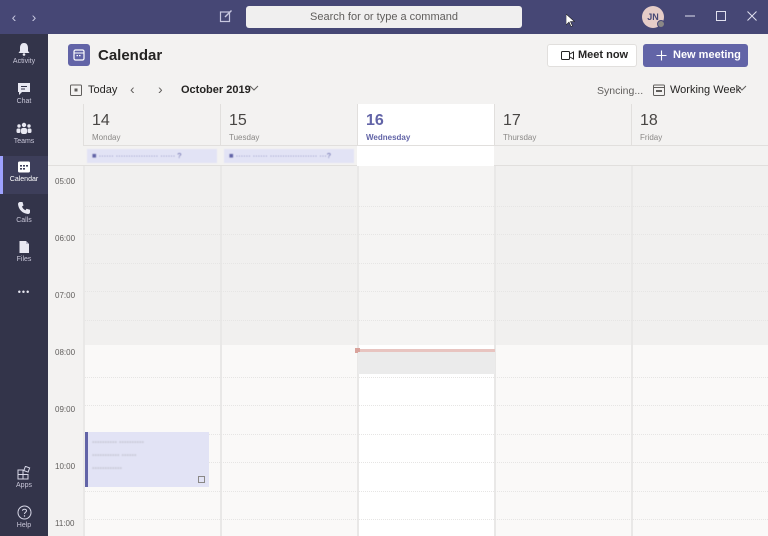 Image resolution: width=768 pixels, height=536 pixels. I want to click on plus-icon, so click(661, 55).